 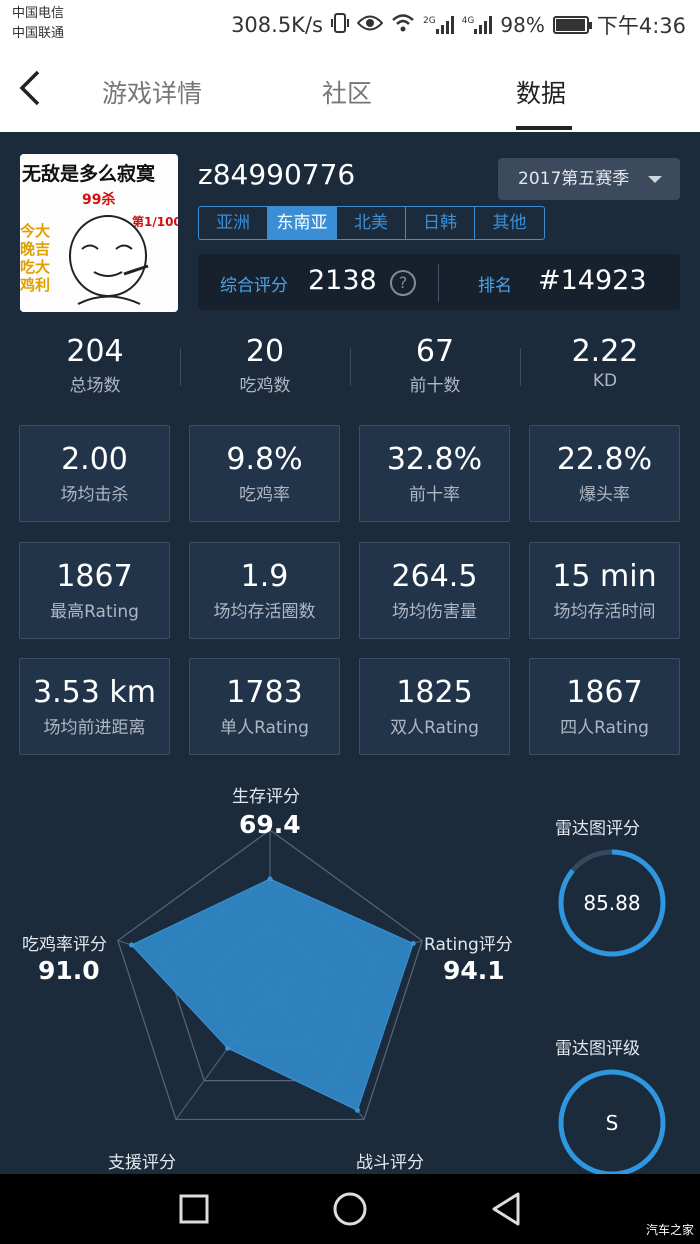 I want to click on avatar-side-3: 吃大, so click(x=35, y=267).